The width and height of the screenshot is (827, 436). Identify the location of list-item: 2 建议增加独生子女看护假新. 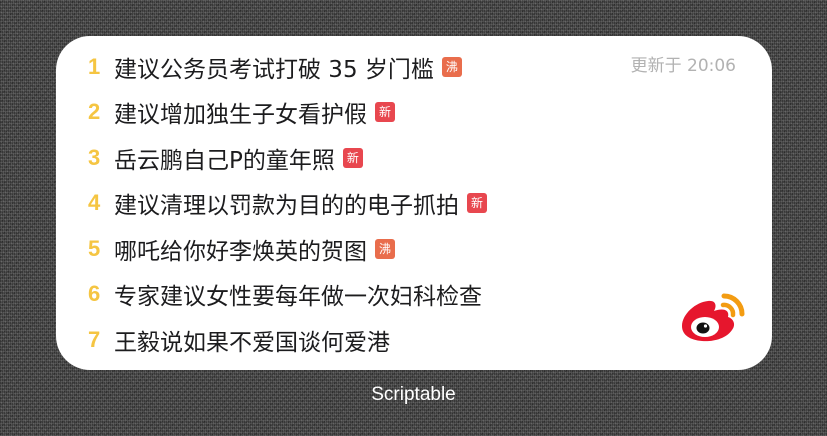
(368, 113).